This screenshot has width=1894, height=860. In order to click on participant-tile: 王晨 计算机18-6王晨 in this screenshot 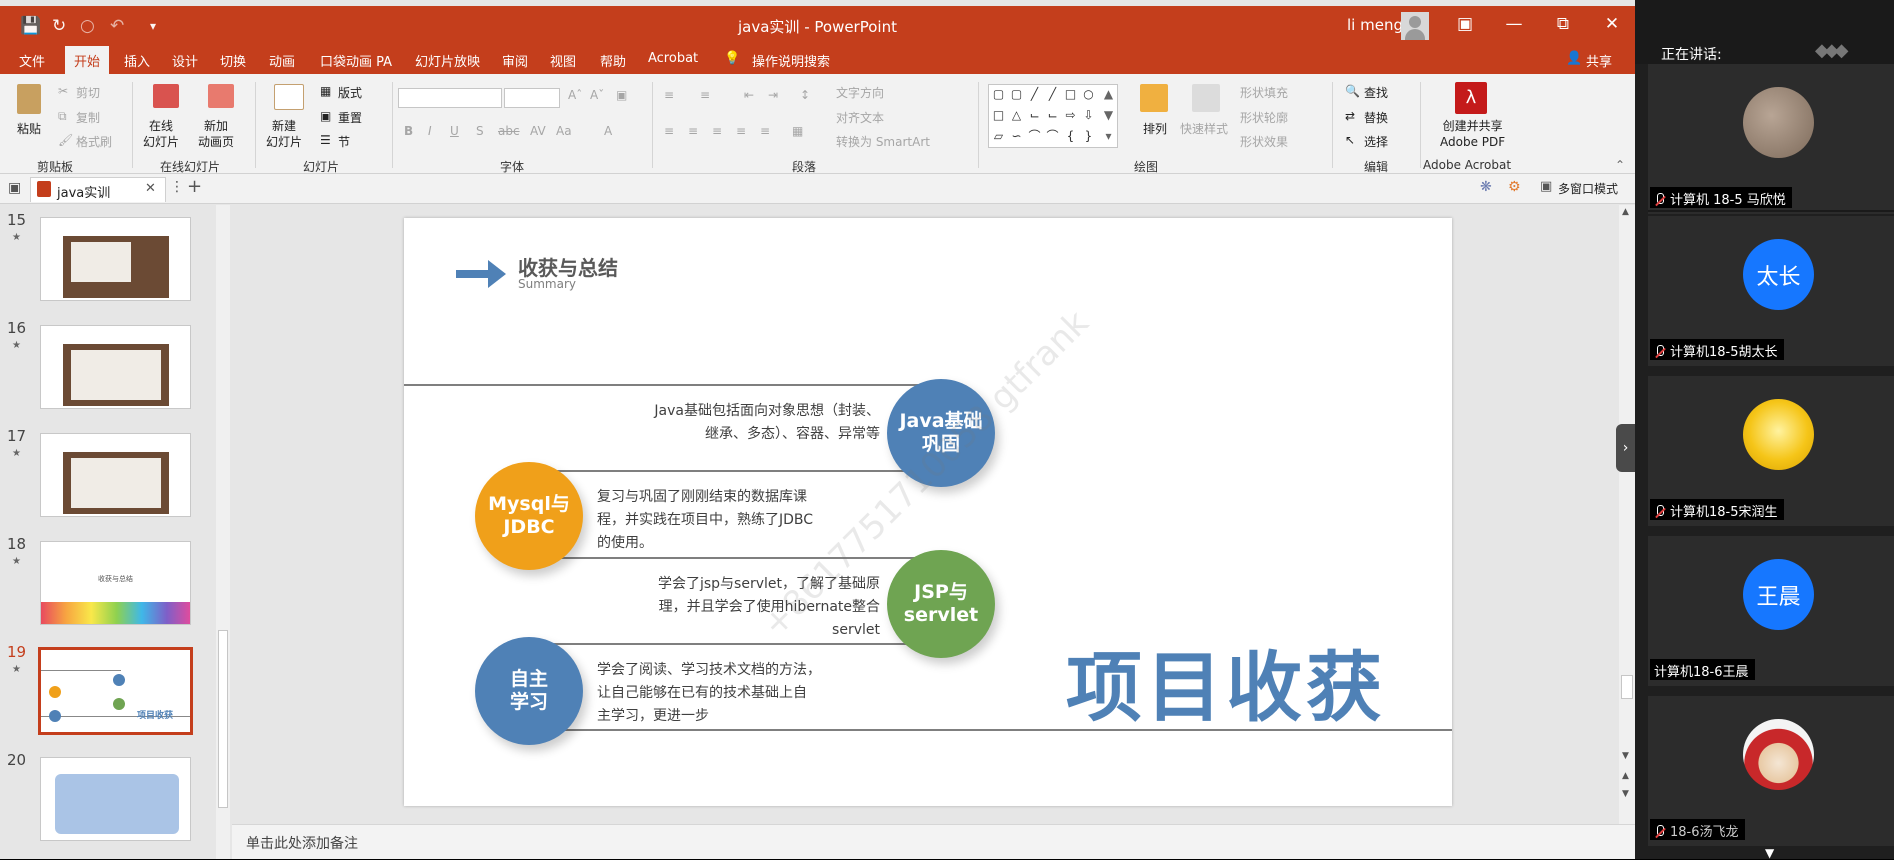, I will do `click(1771, 611)`.